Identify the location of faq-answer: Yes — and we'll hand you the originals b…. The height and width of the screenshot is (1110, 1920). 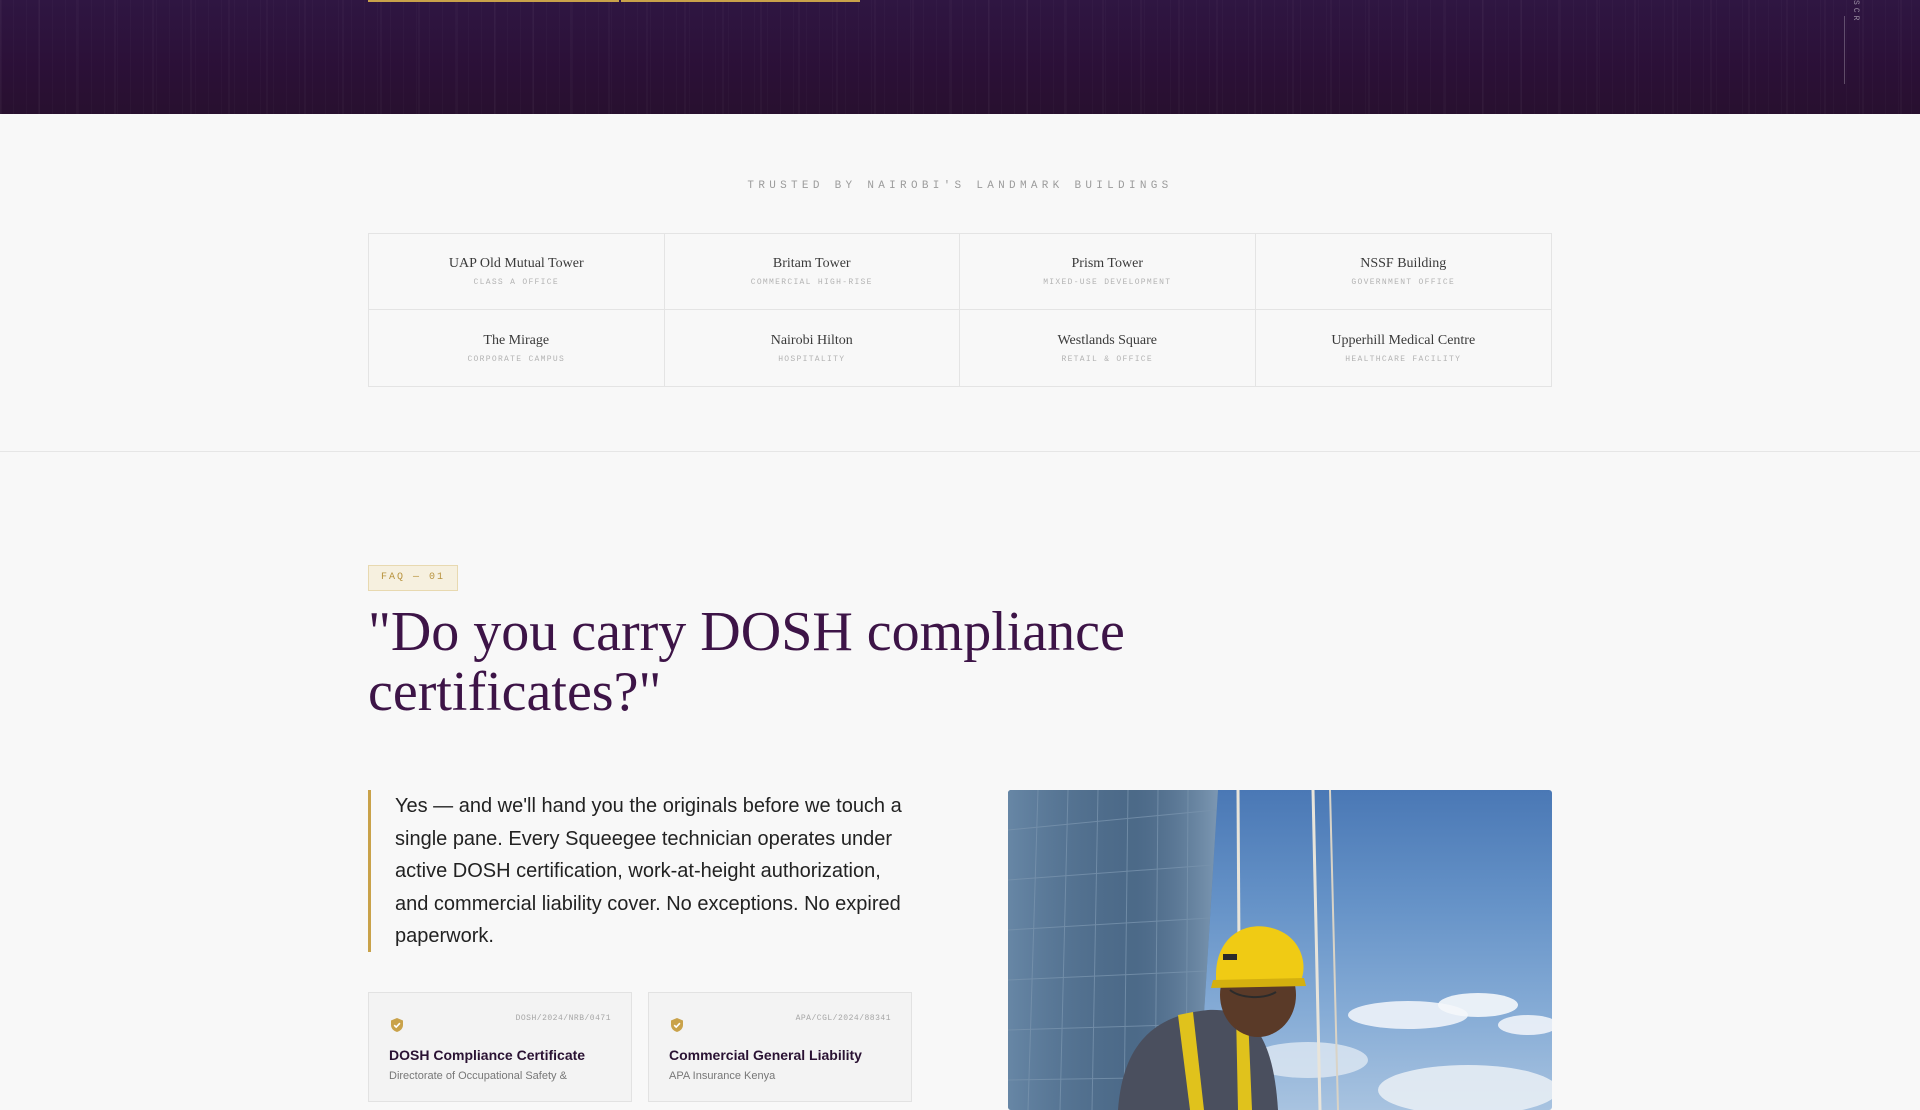
(640, 871).